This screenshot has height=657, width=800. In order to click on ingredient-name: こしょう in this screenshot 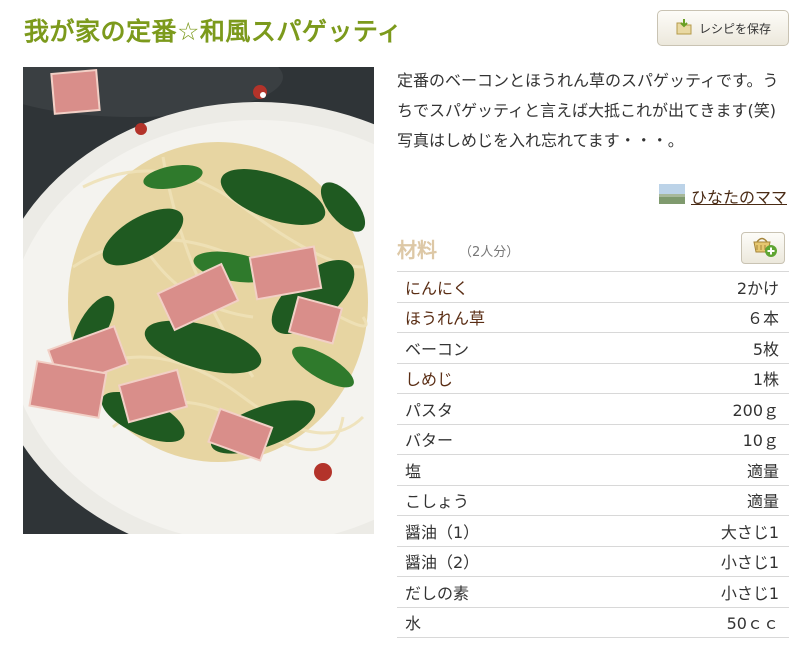, I will do `click(437, 502)`.